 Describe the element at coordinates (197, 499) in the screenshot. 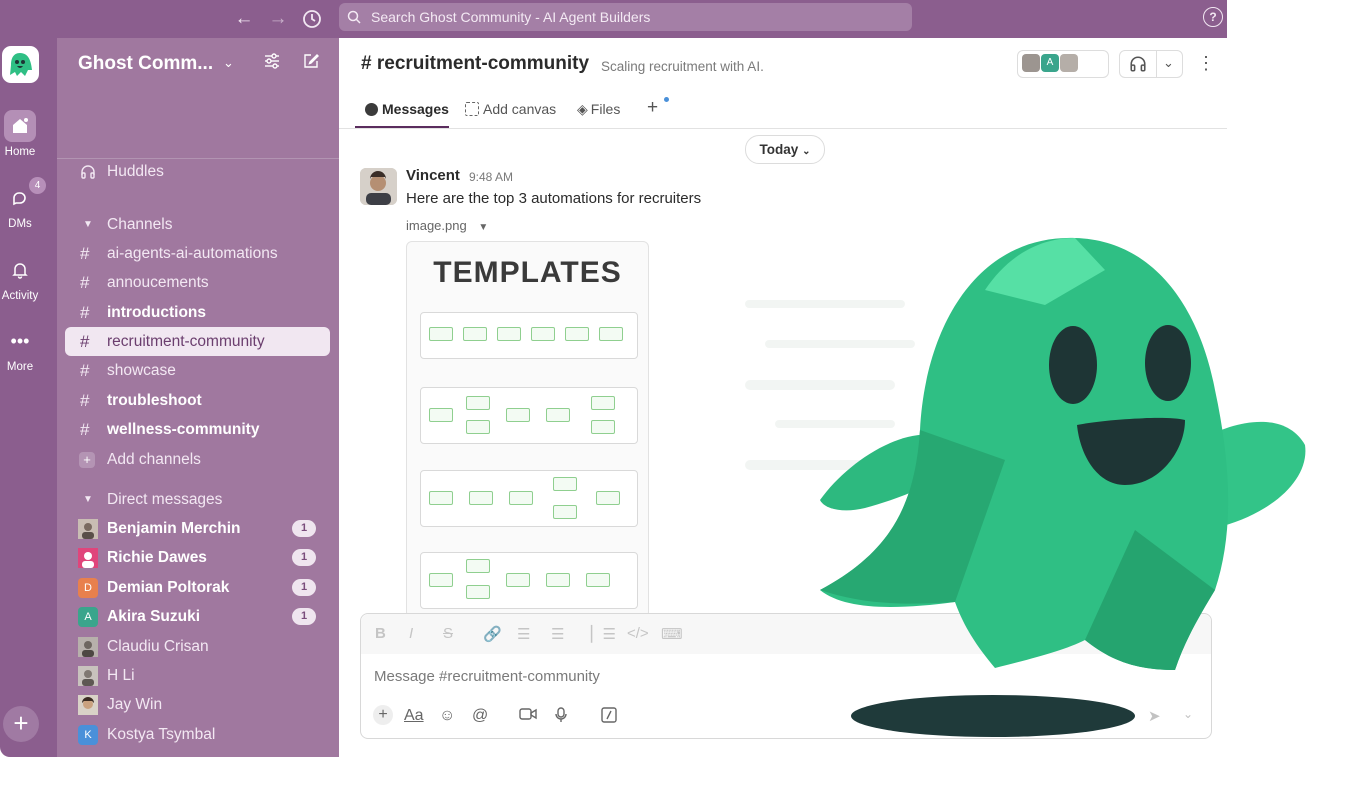

I see `dm-section-header: ▼ Direct messages` at that location.